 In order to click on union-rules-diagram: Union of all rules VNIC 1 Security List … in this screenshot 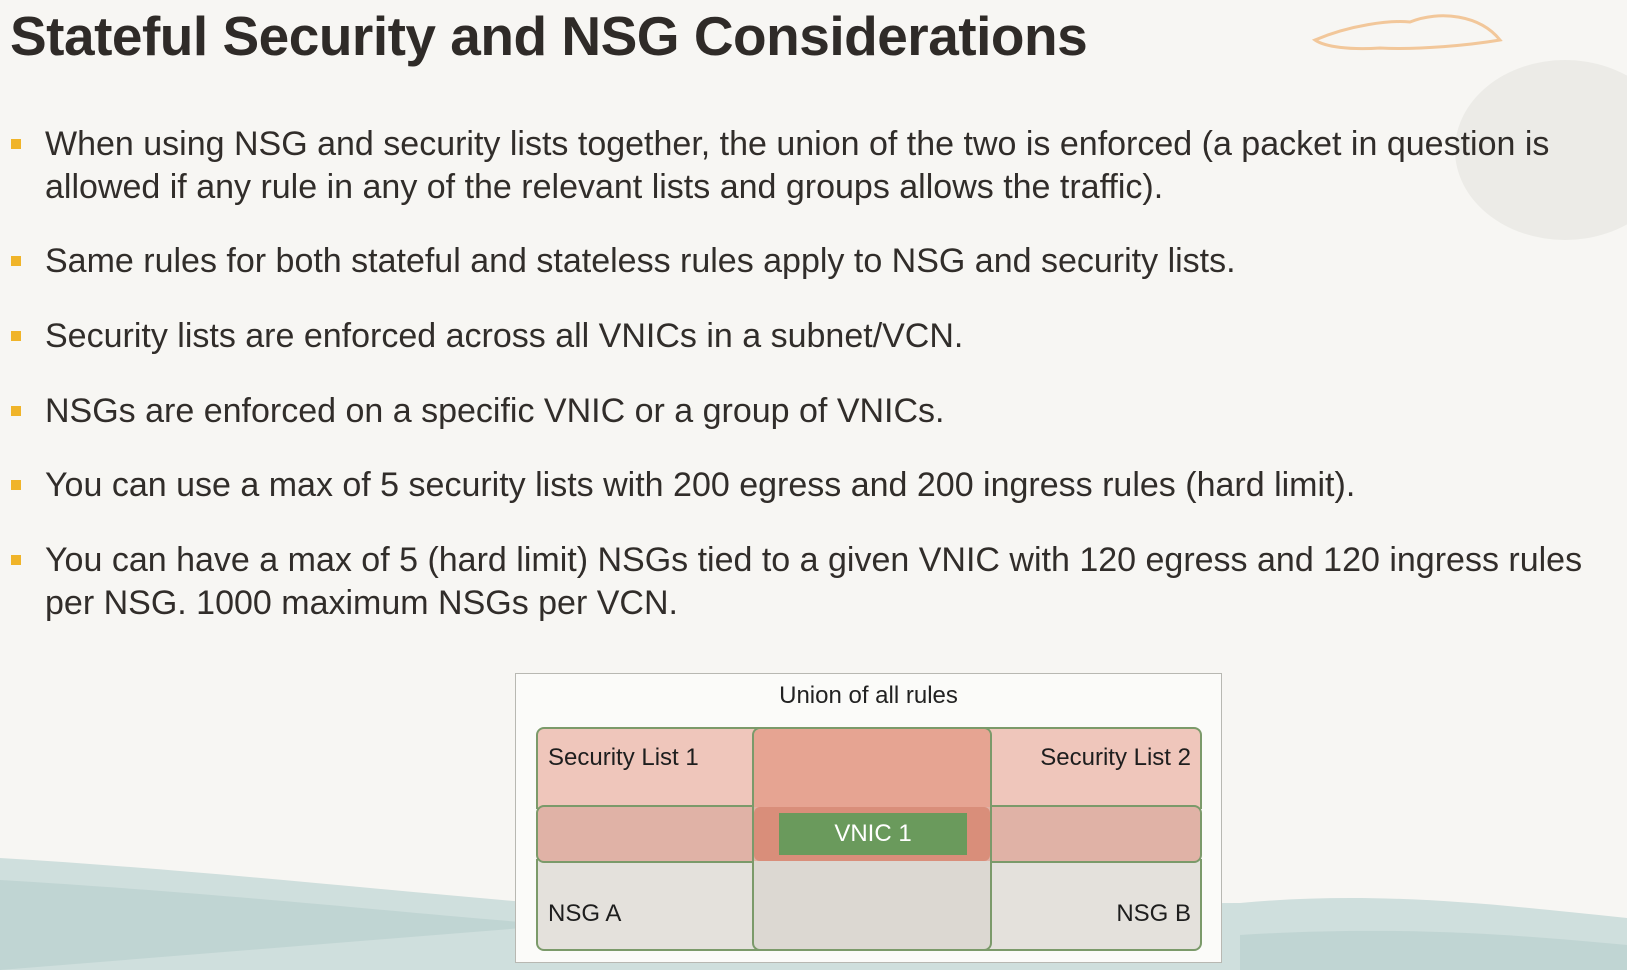, I will do `click(868, 818)`.